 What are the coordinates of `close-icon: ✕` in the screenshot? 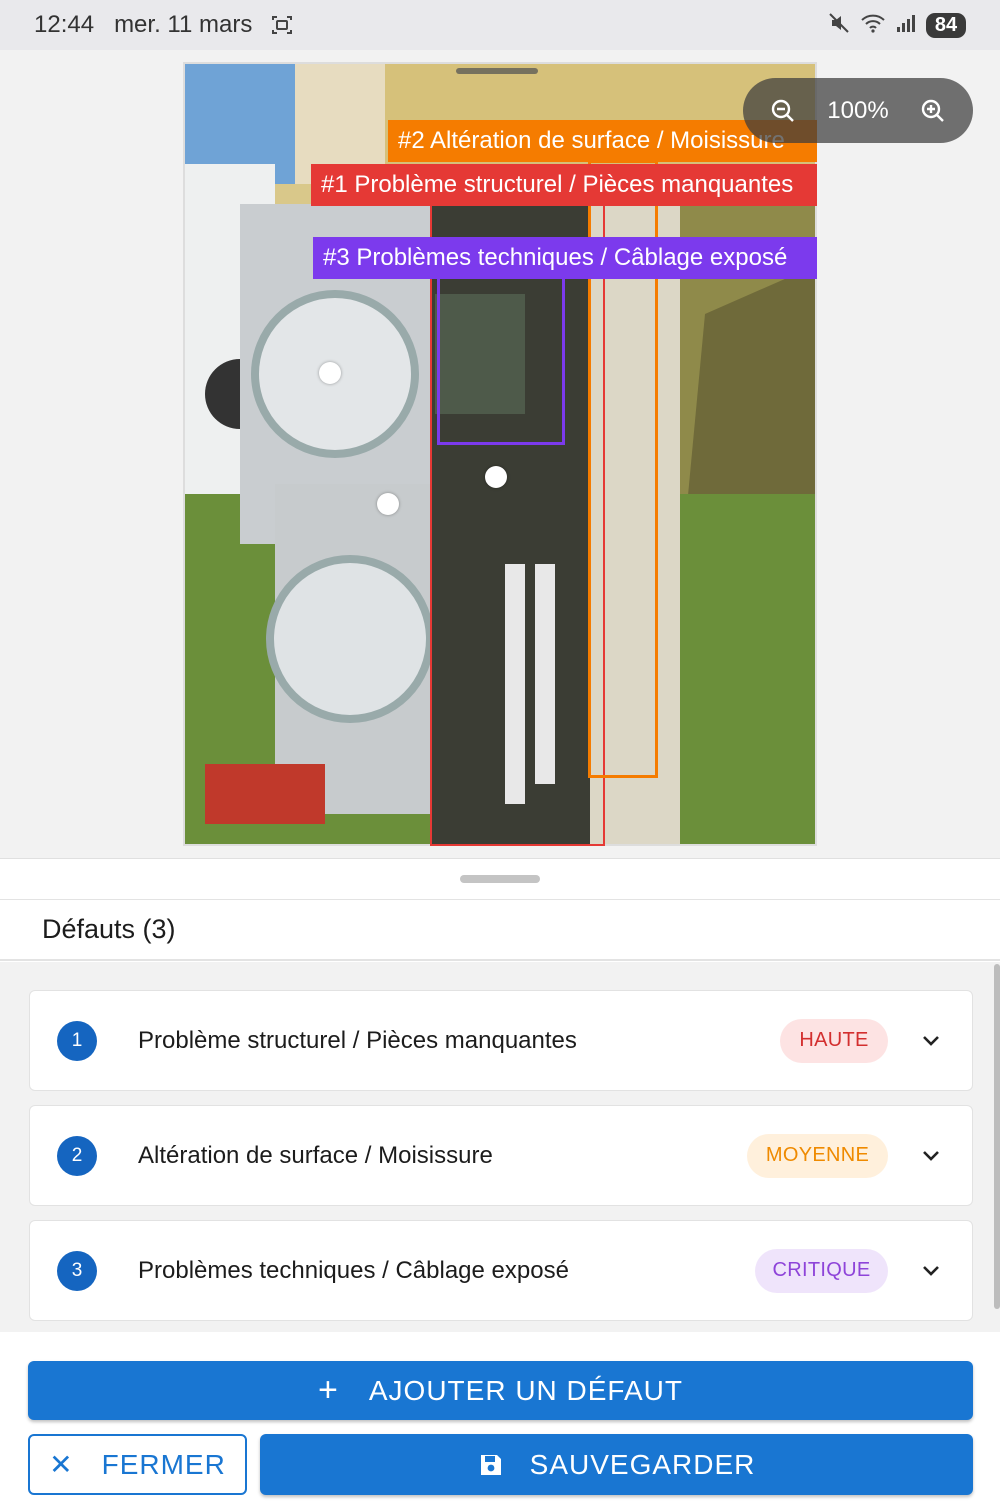 It's located at (61, 1464).